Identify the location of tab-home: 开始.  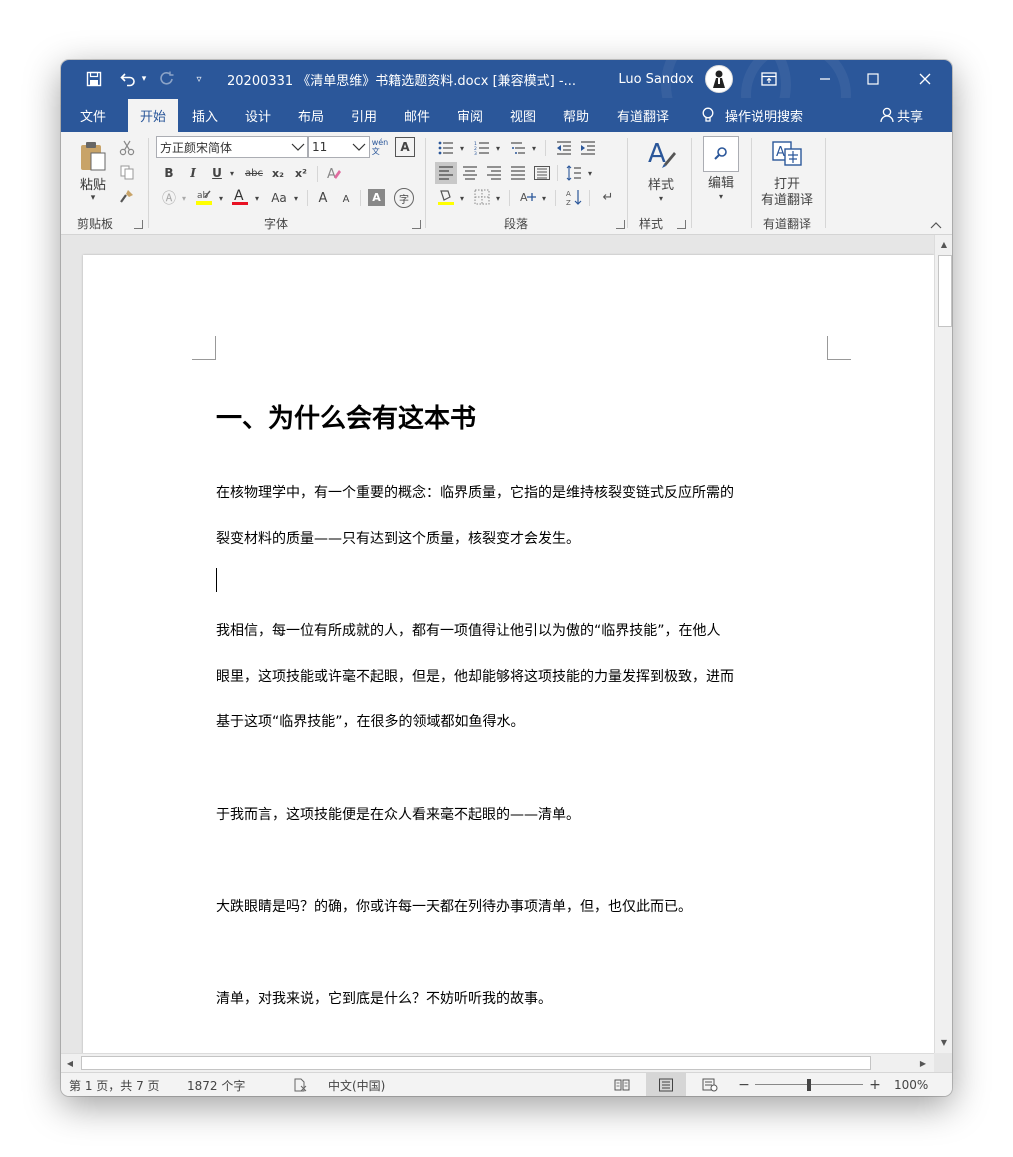
(153, 115).